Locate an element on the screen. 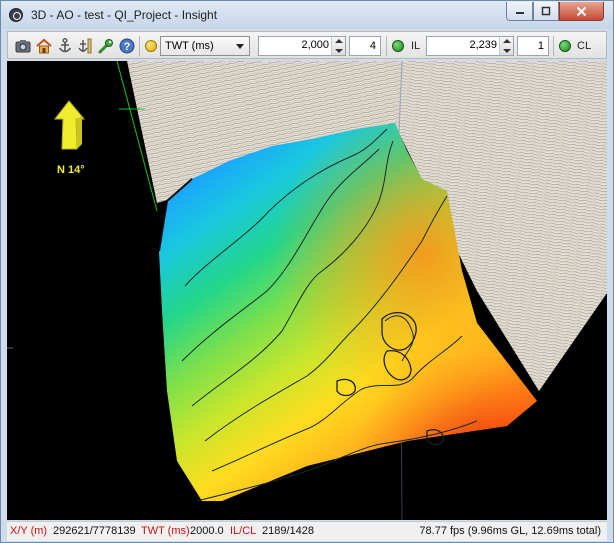 This screenshot has width=614, height=543. toolbar: ? TWT (ms) 2,000 4 IL 2,239 1 CL is located at coordinates (307, 45).